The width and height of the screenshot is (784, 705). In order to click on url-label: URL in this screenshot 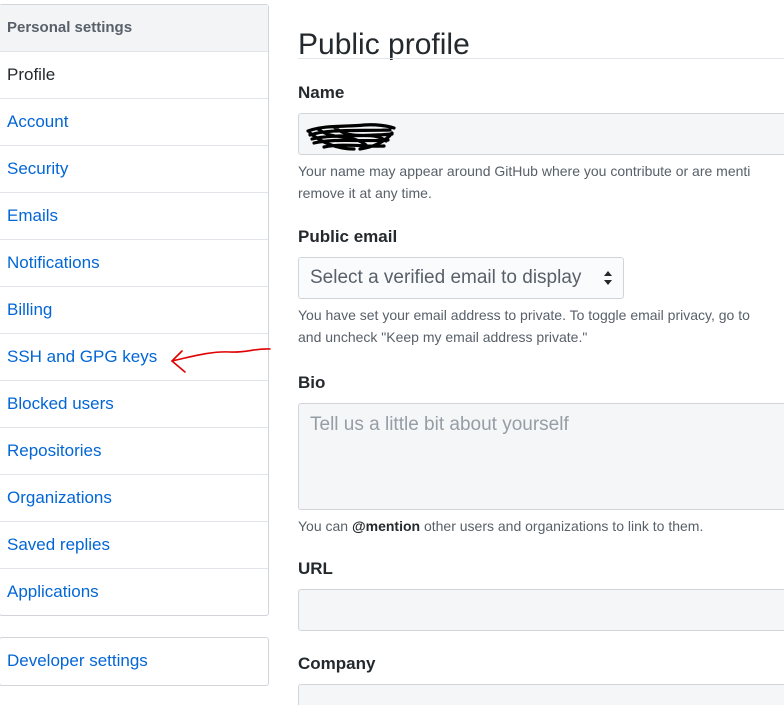, I will do `click(315, 568)`.